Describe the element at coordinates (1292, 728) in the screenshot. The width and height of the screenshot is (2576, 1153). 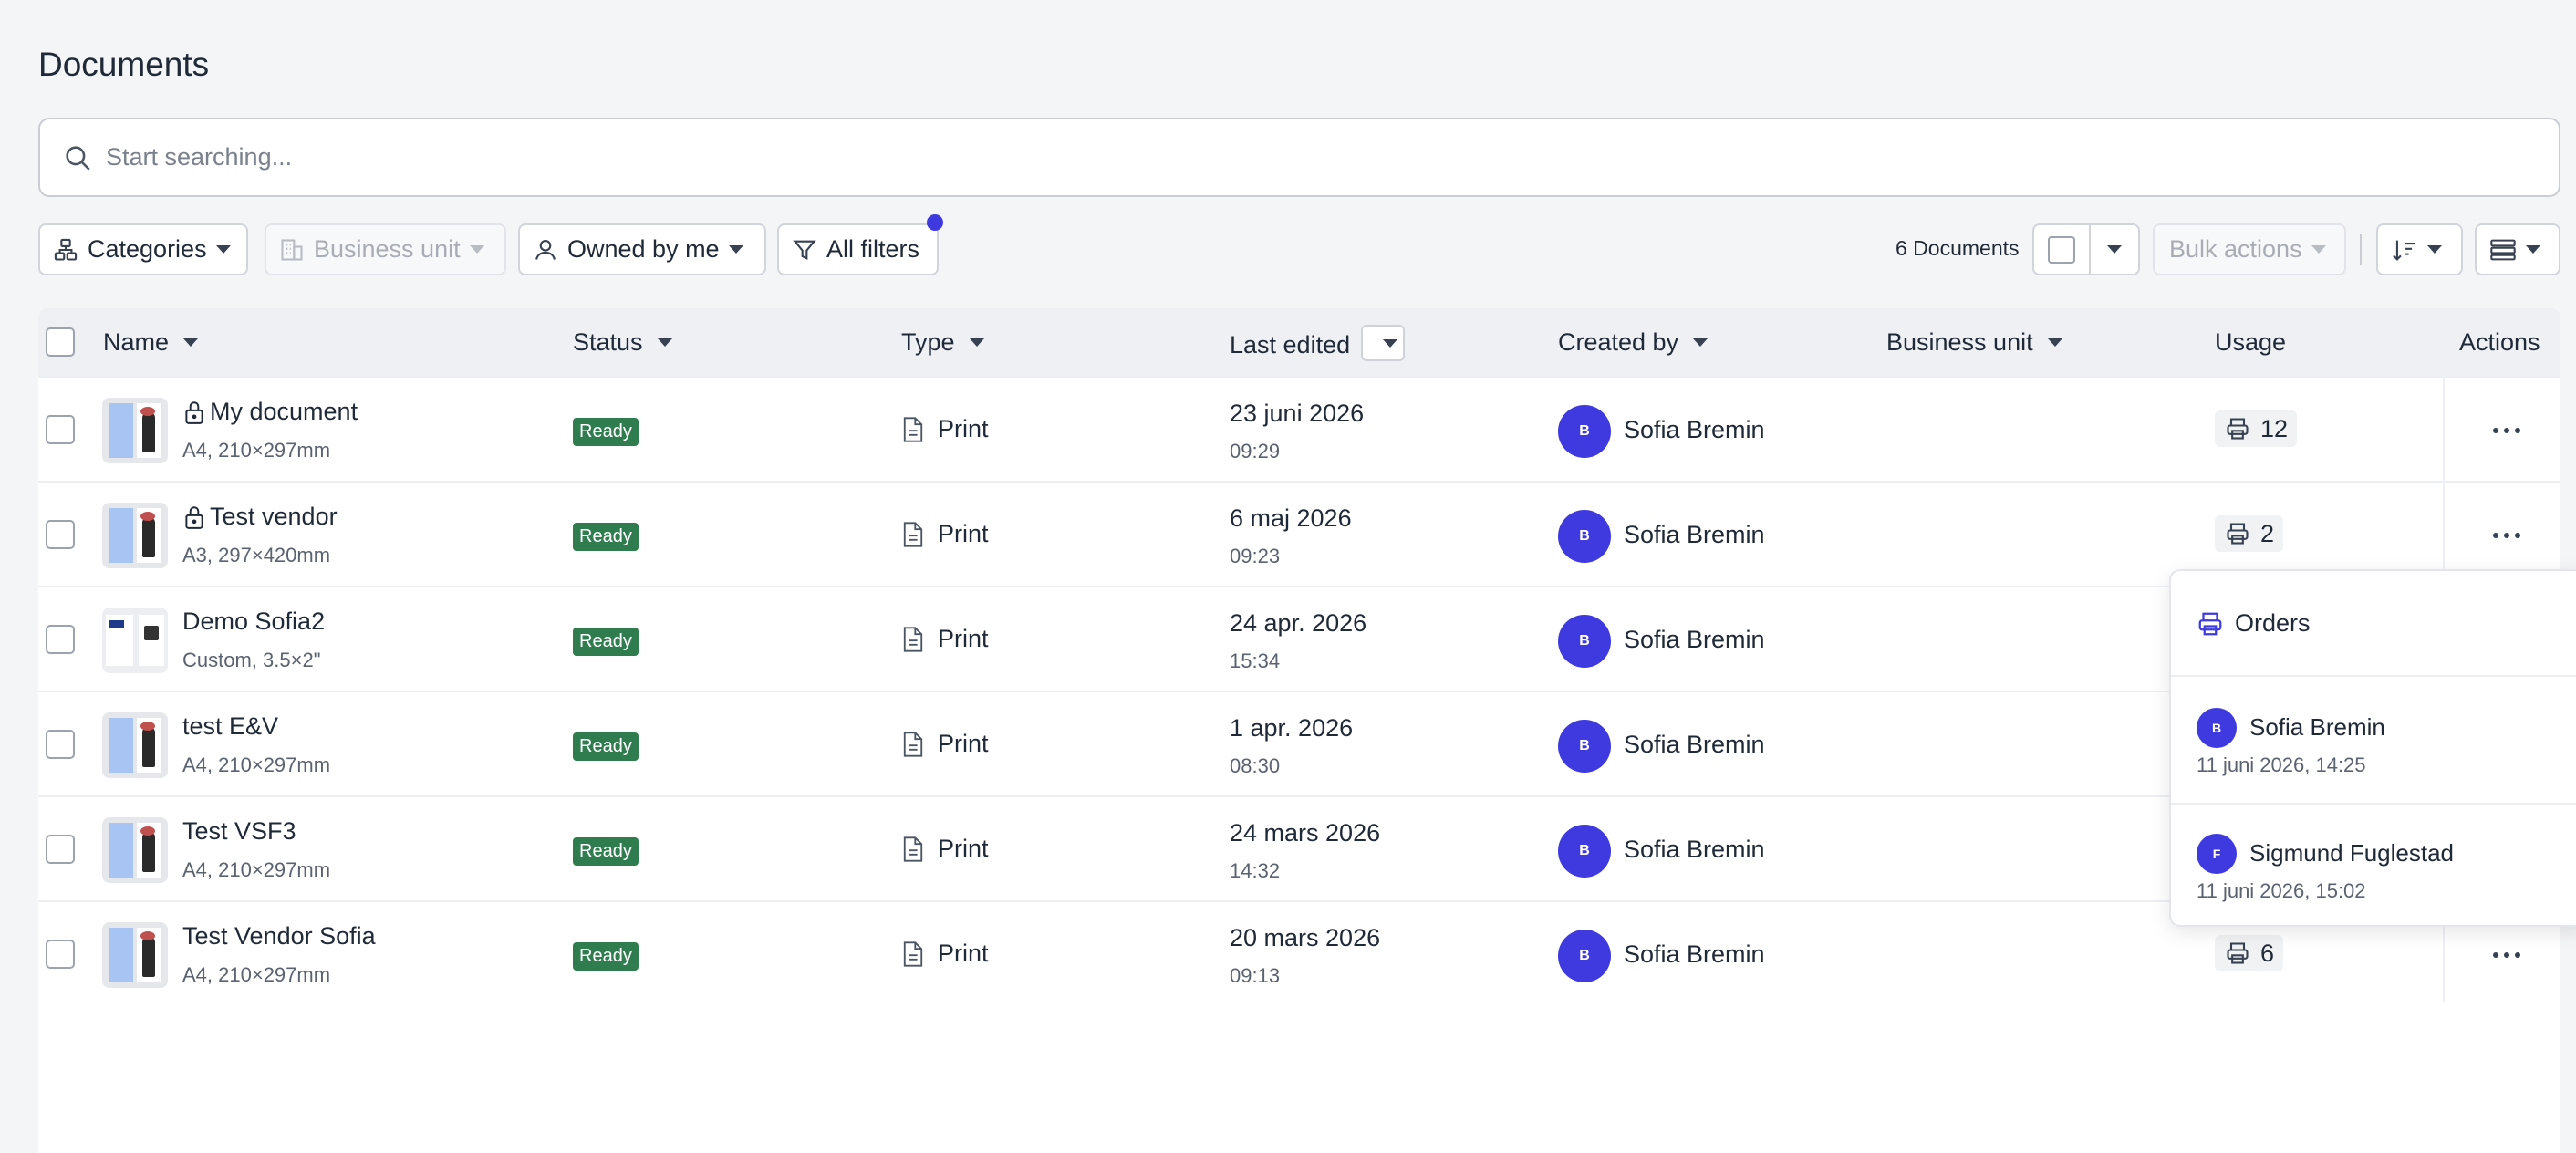
I see `last-edited-date: 1 apr. 2026` at that location.